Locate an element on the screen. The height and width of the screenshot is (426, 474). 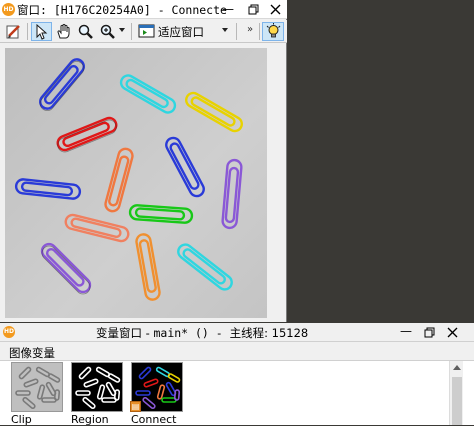
fit-window-icon is located at coordinates (146, 31).